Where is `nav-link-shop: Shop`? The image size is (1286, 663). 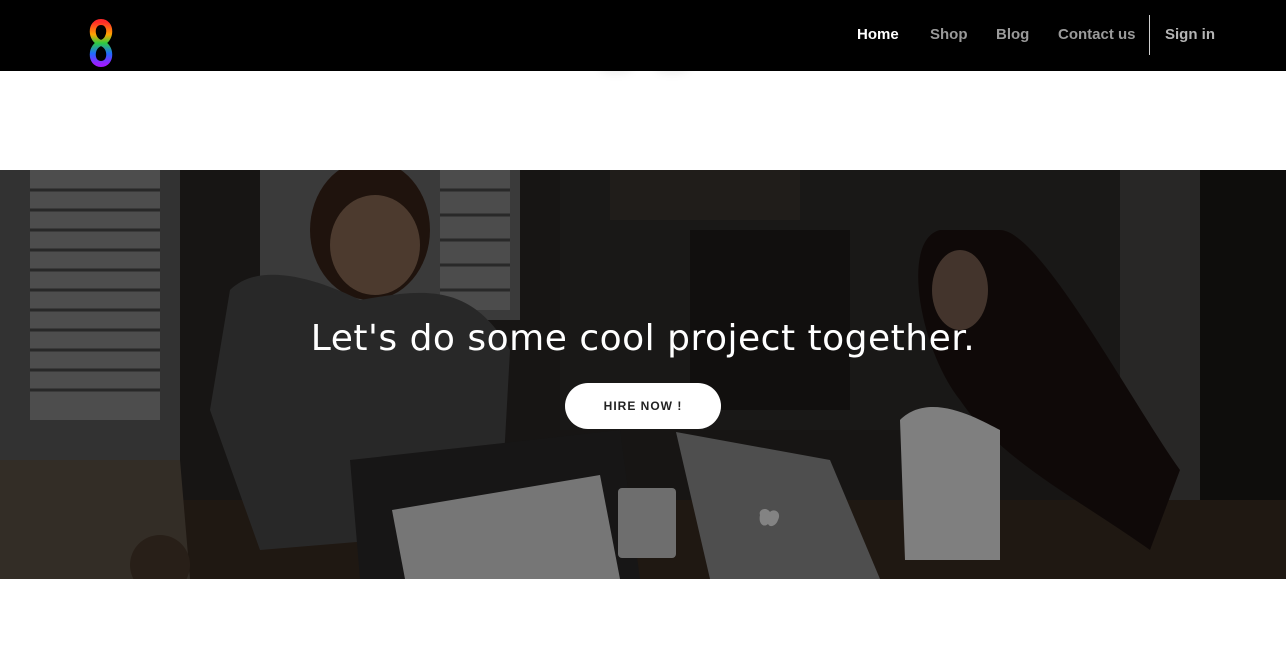 nav-link-shop: Shop is located at coordinates (949, 34).